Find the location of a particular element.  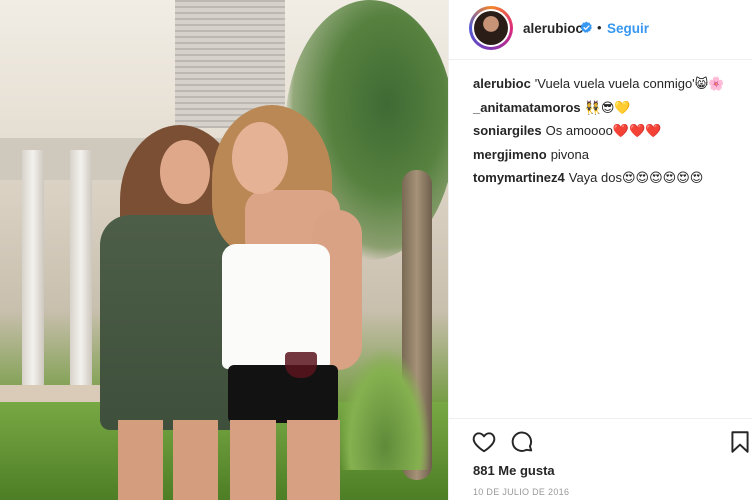

comment-username: soniargiles is located at coordinates (507, 130).